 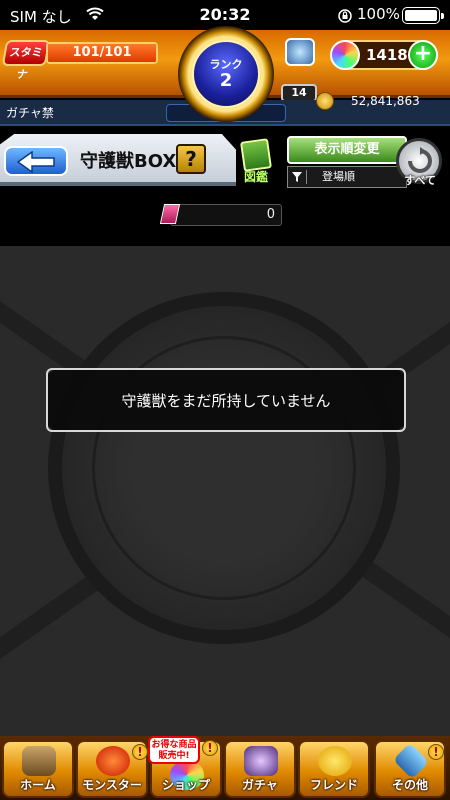 I want to click on stamina-bar: 101/101, so click(x=102, y=53).